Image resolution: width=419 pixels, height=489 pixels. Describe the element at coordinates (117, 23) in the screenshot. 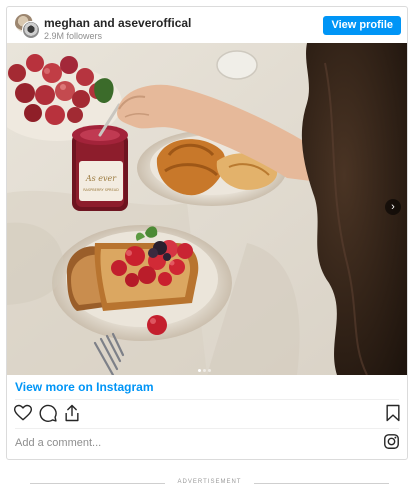

I see `account-name: meghan and aseveroffical` at that location.